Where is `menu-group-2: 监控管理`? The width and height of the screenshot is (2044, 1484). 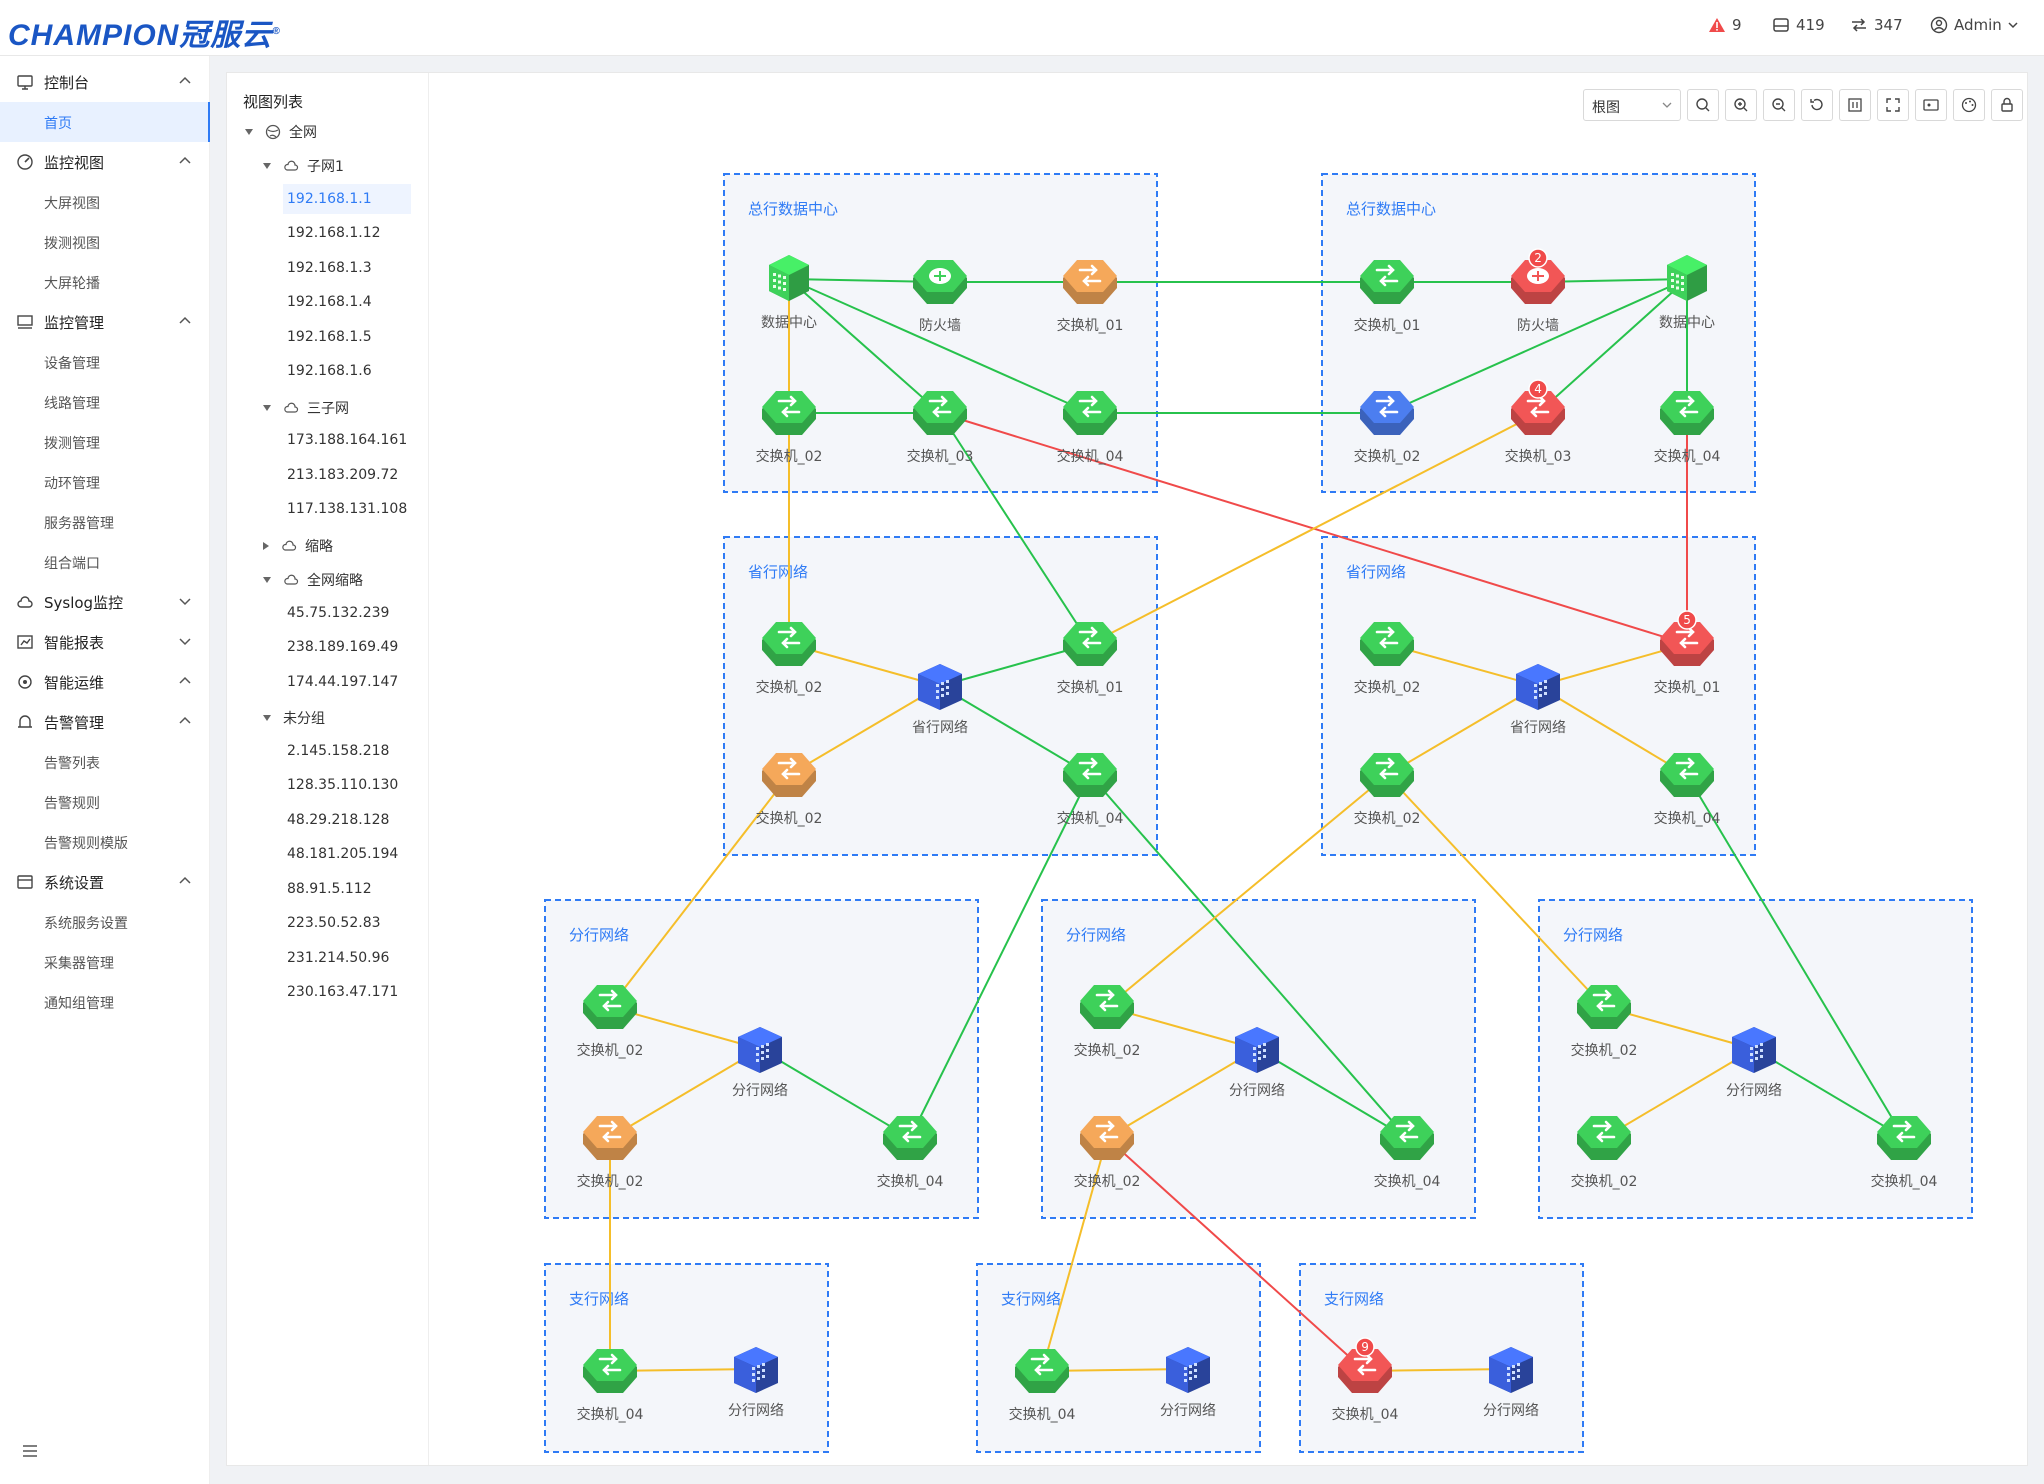 menu-group-2: 监控管理 is located at coordinates (105, 322).